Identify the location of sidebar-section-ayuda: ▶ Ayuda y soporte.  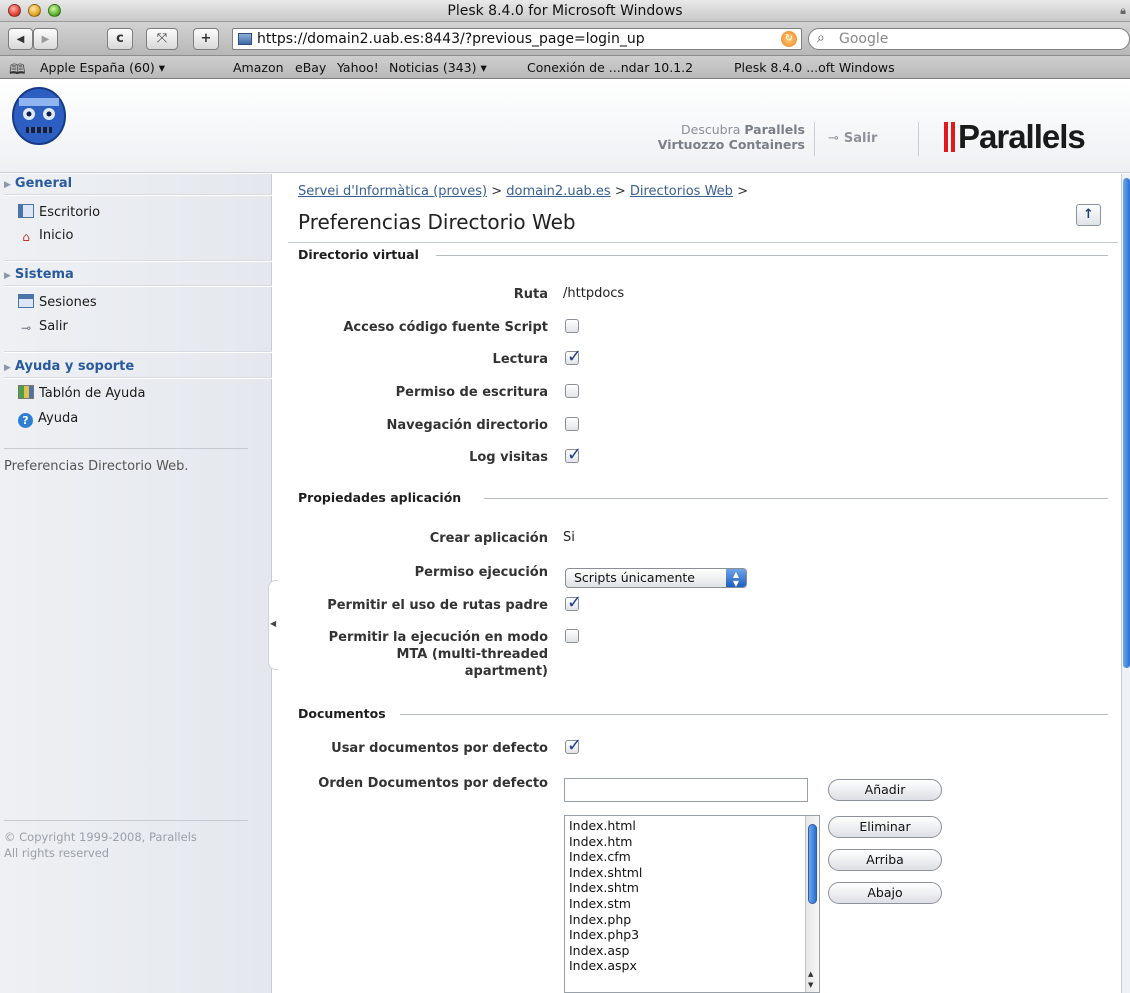
(140, 368).